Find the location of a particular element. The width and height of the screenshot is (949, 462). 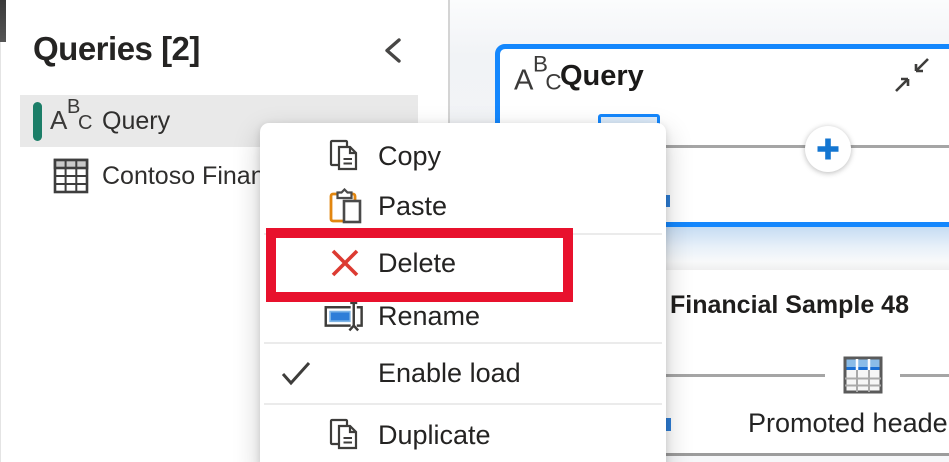

add-step-button is located at coordinates (828, 149).